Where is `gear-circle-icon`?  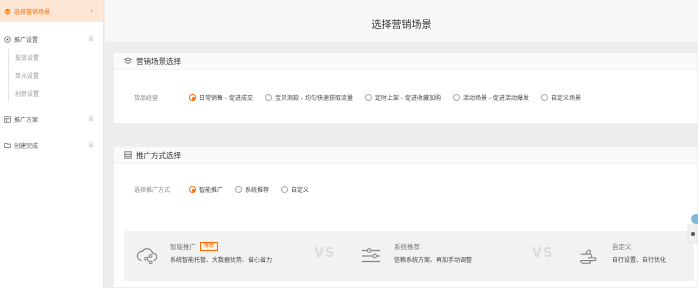 gear-circle-icon is located at coordinates (7, 39).